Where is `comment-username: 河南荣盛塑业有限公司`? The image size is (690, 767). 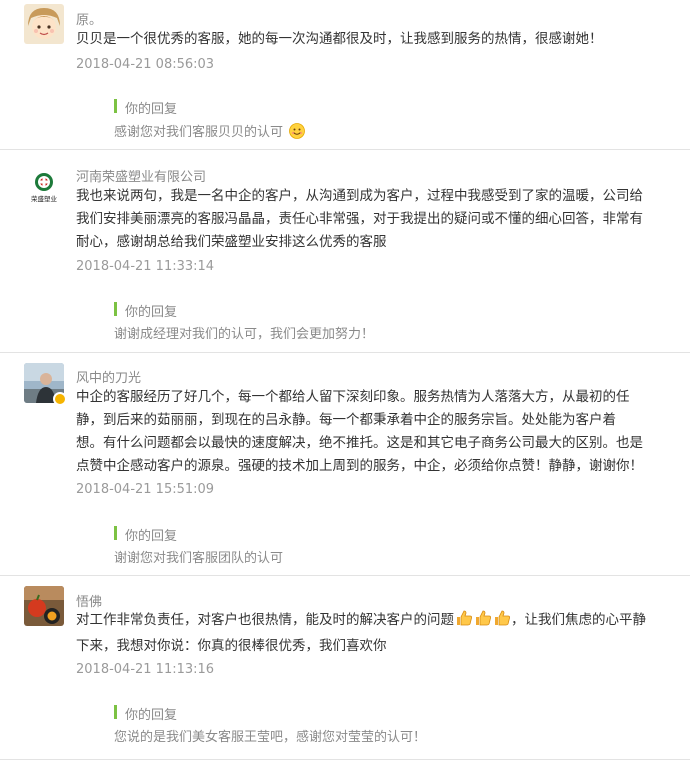 comment-username: 河南荣盛塑业有限公司 is located at coordinates (141, 175).